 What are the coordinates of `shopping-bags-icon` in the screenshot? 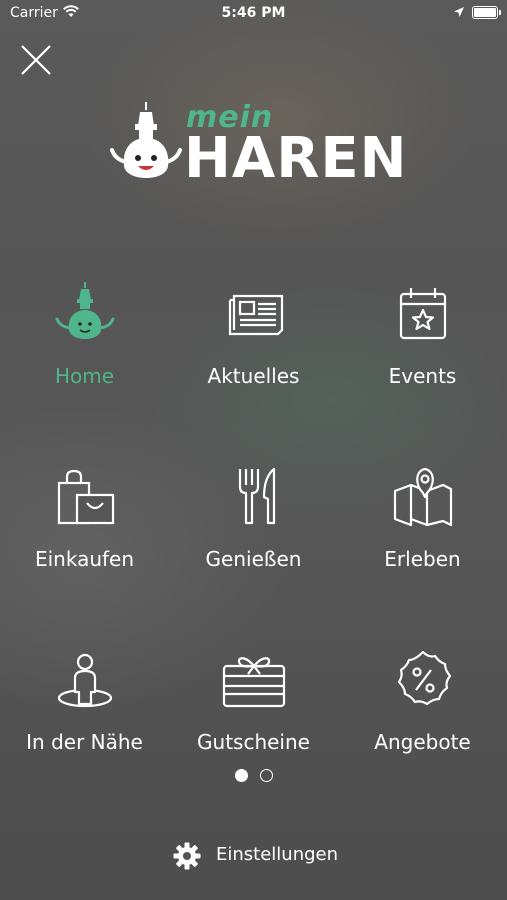 It's located at (85, 497).